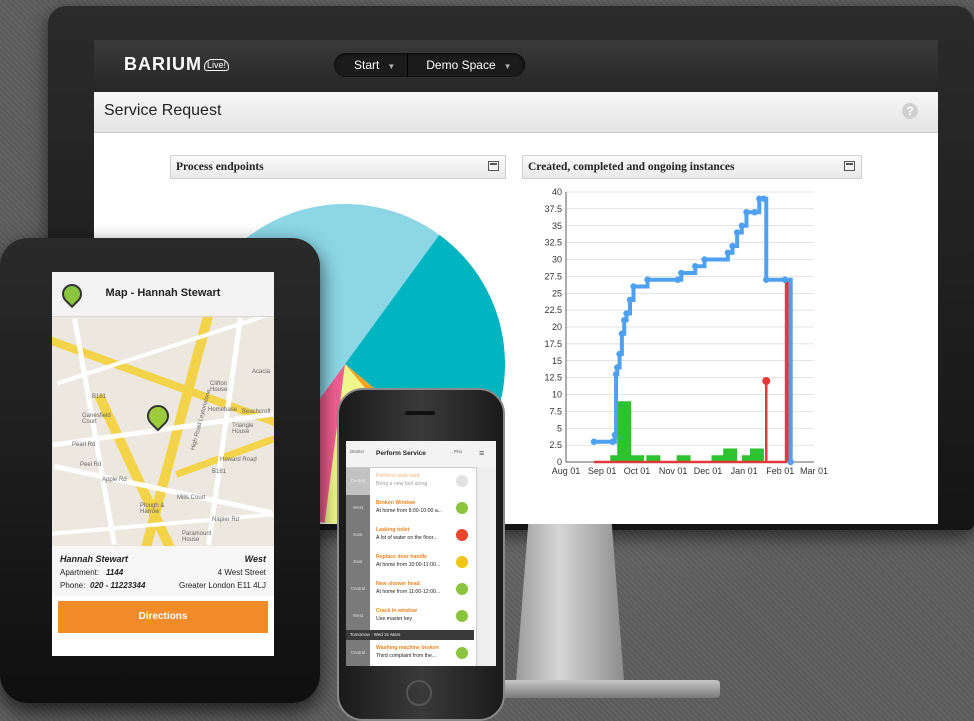 The width and height of the screenshot is (974, 721). I want to click on map-label: Clifton House, so click(219, 387).